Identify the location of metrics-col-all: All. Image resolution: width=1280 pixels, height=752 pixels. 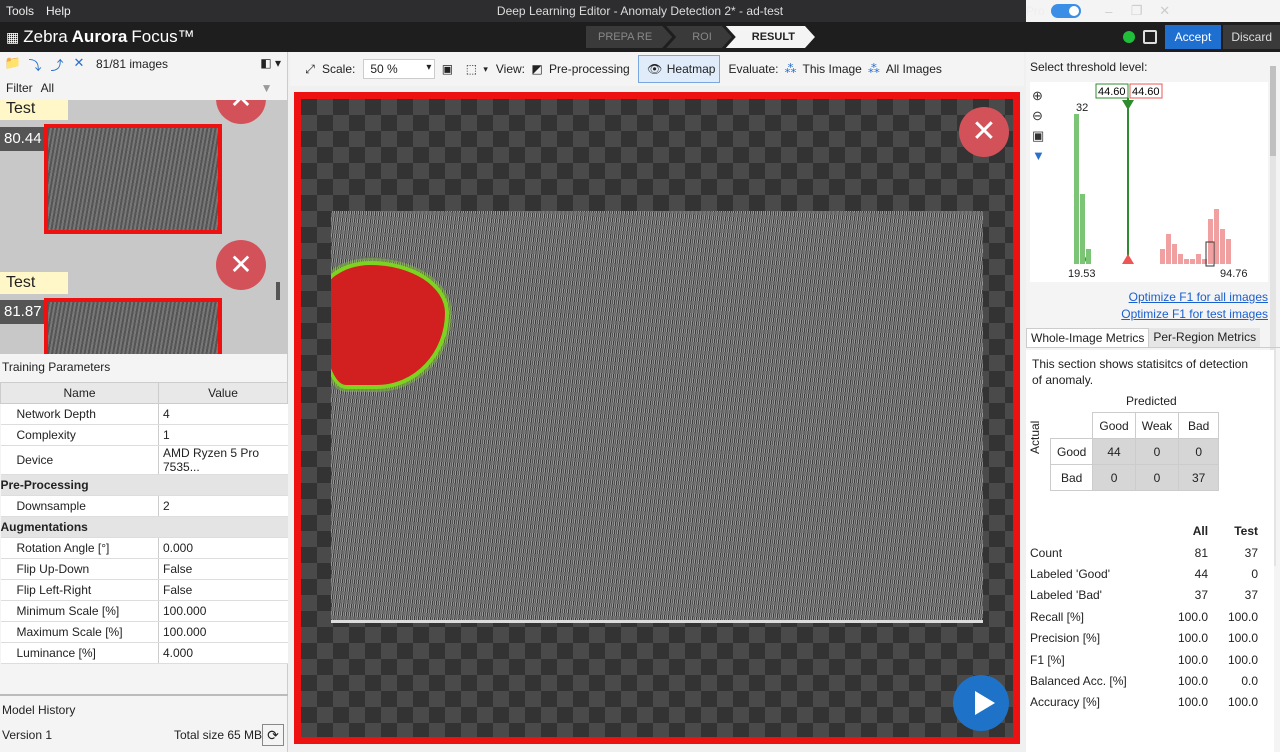
(1200, 531).